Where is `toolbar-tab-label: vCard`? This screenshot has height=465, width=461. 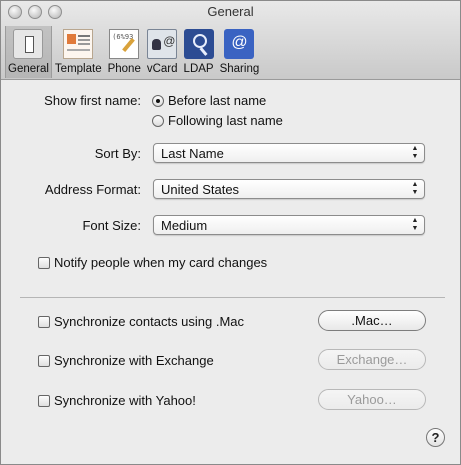
toolbar-tab-label: vCard is located at coordinates (162, 69).